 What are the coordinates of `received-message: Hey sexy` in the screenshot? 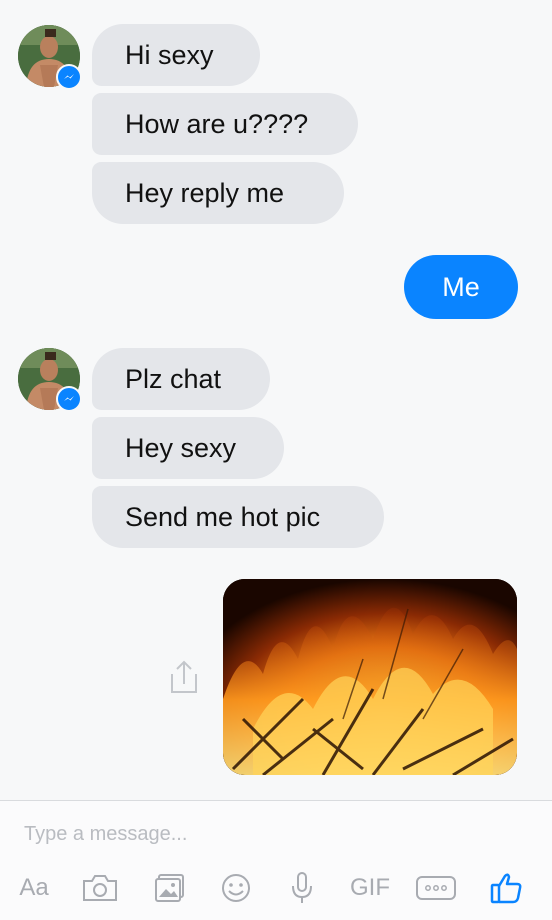 It's located at (188, 448).